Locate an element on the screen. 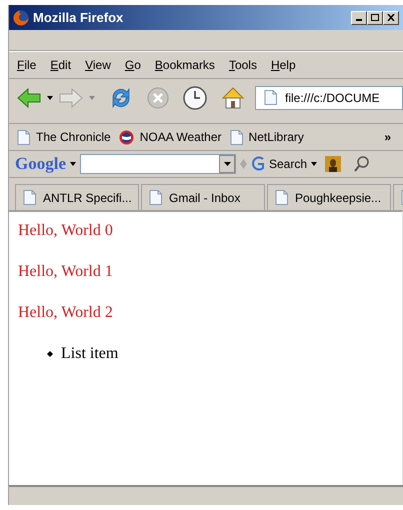 This screenshot has height=510, width=403. google-search-button: Search is located at coordinates (284, 164).